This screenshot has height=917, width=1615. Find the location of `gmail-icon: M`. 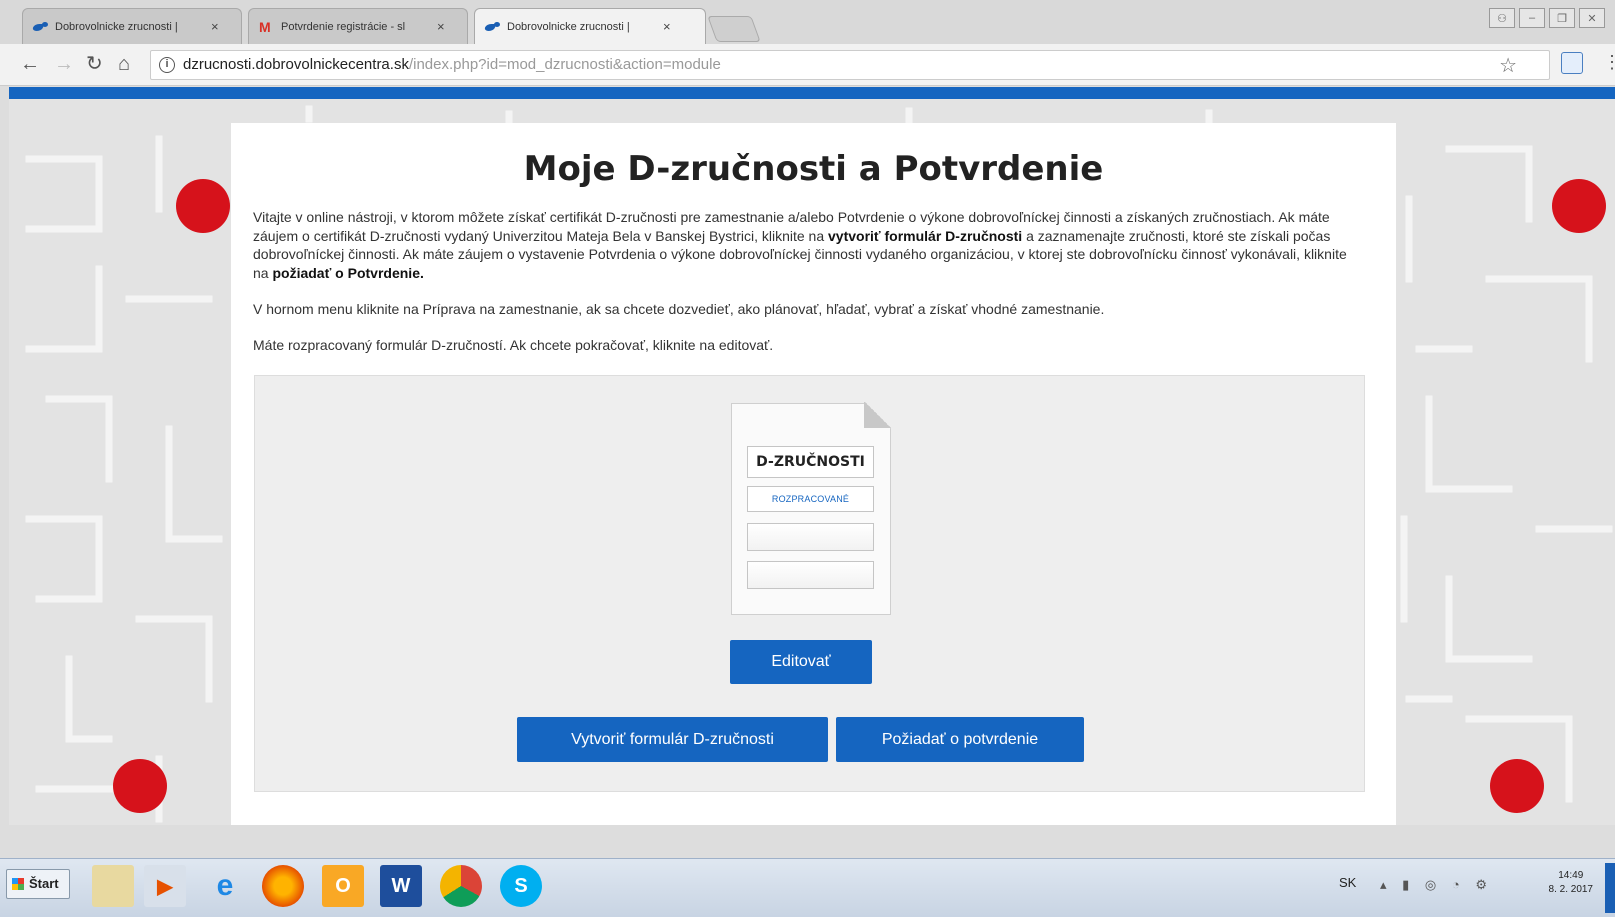

gmail-icon: M is located at coordinates (265, 26).